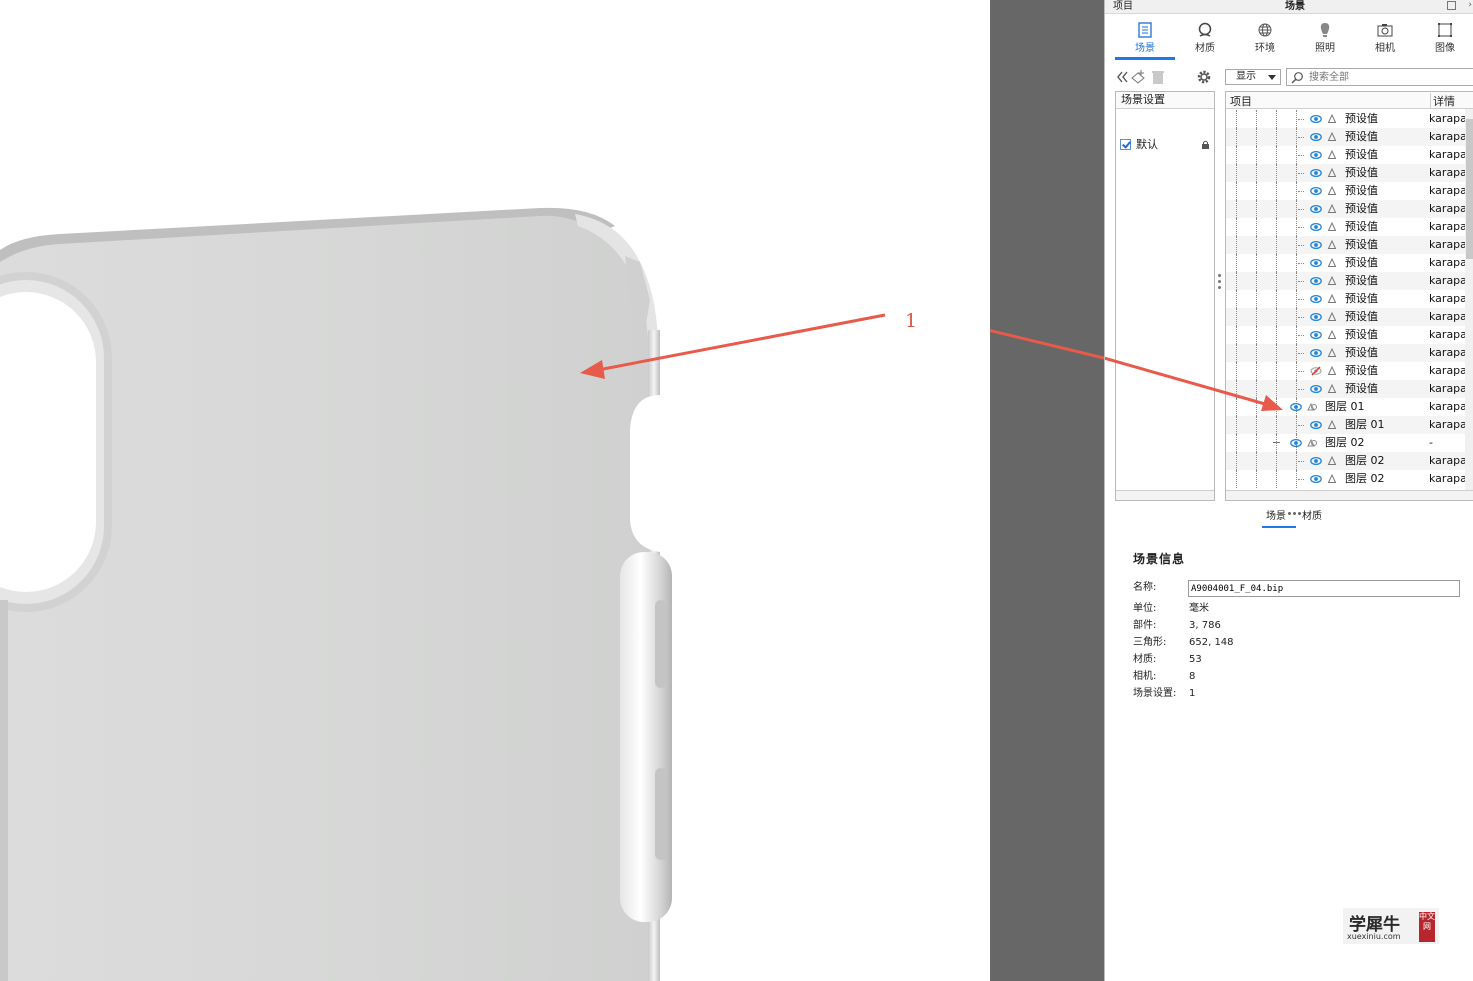 This screenshot has height=981, width=1473. I want to click on resize-handle, so click(1297, 510).